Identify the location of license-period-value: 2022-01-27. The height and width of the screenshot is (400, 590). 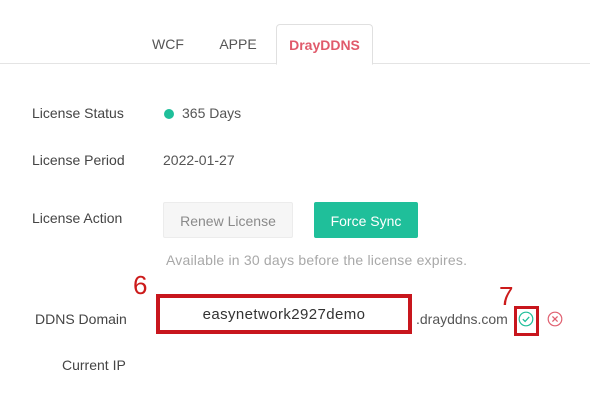
(199, 160).